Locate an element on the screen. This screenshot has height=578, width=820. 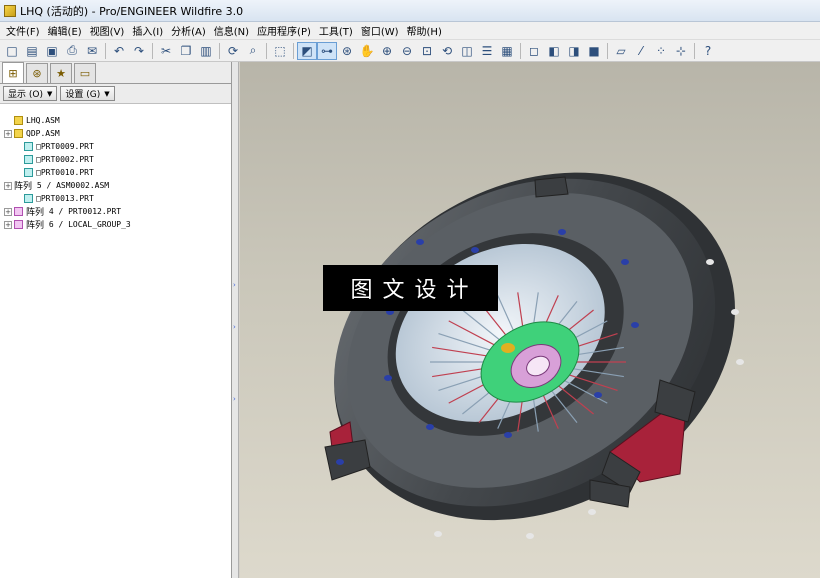
layers-tab-icon: ⊛ is located at coordinates (37, 73).